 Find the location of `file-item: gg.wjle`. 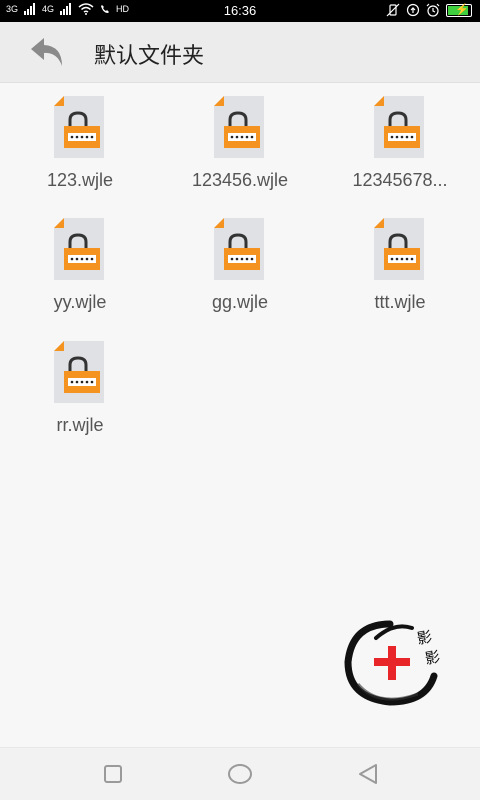

file-item: gg.wjle is located at coordinates (240, 272).